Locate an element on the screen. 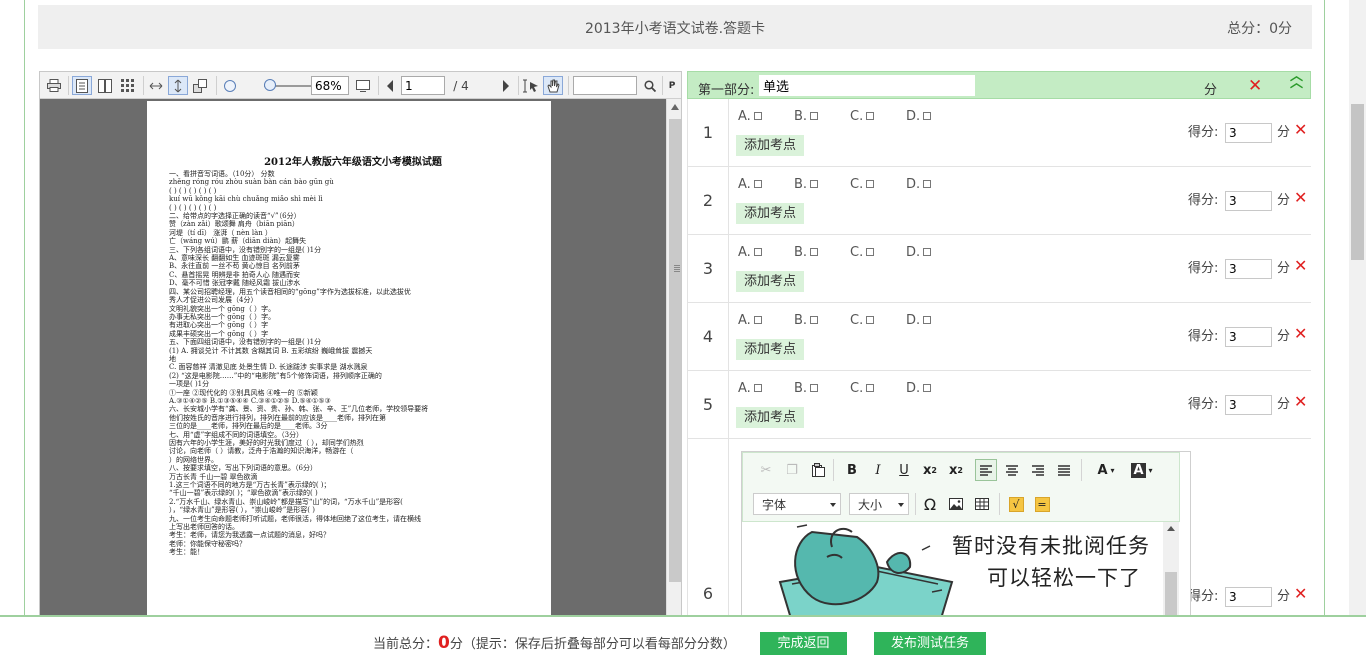  font-color-icon: A ▾ is located at coordinates (1106, 470).